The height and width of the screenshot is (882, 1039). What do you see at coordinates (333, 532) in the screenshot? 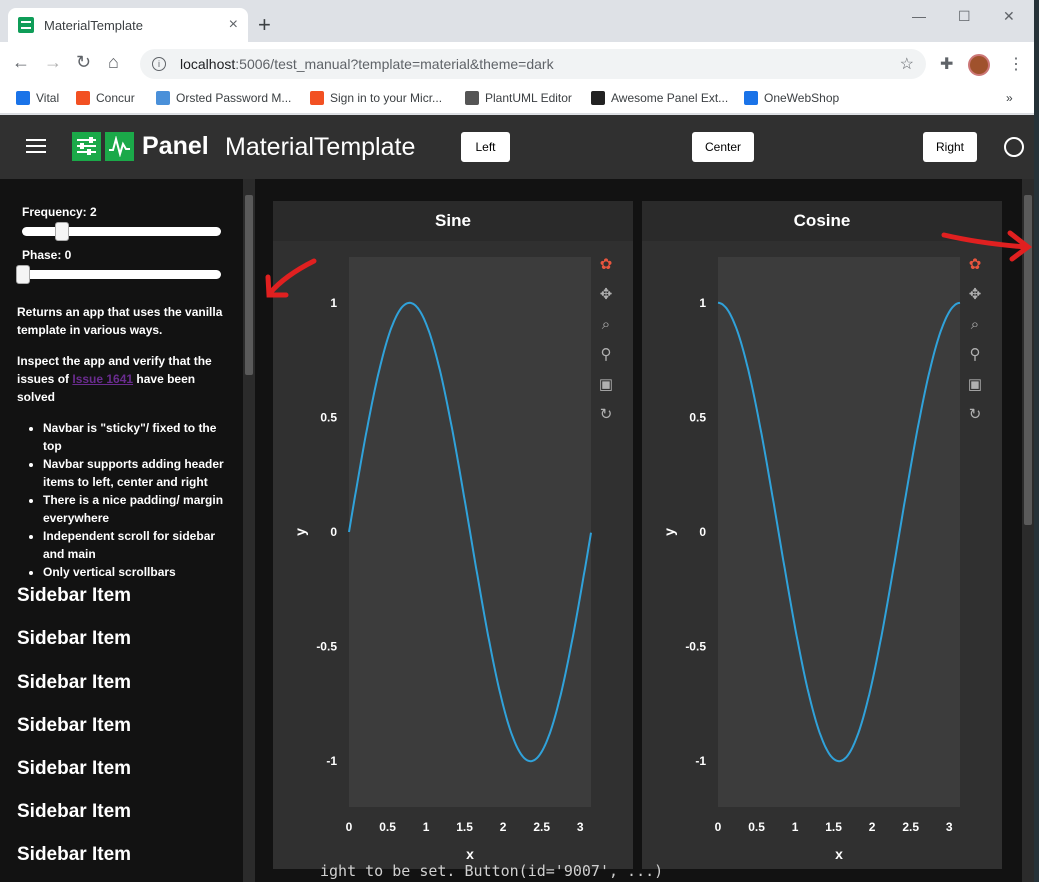
I see `y-tick-label: 0` at bounding box center [333, 532].